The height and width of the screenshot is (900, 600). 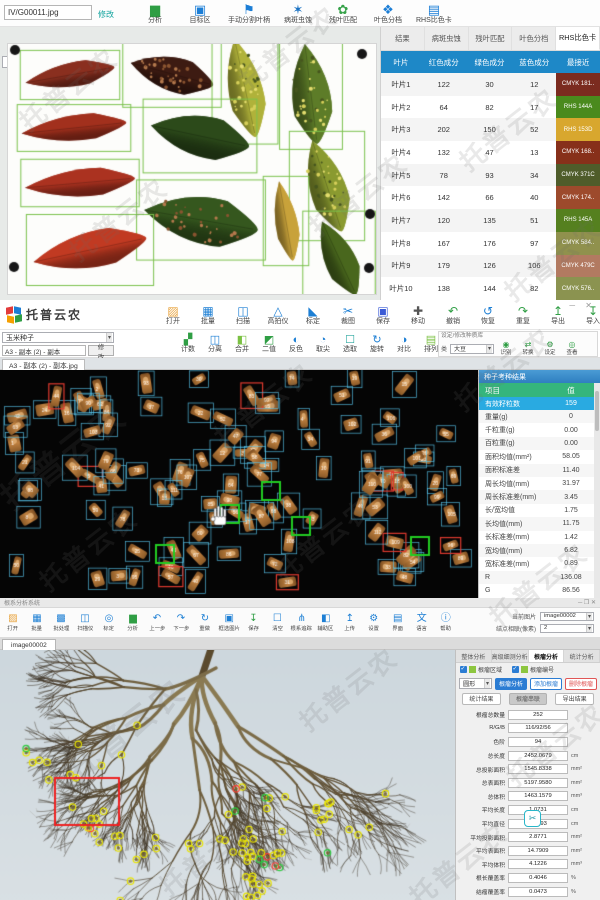 What do you see at coordinates (539, 590) in the screenshot?
I see `seed-table-row: G 86.56` at bounding box center [539, 590].